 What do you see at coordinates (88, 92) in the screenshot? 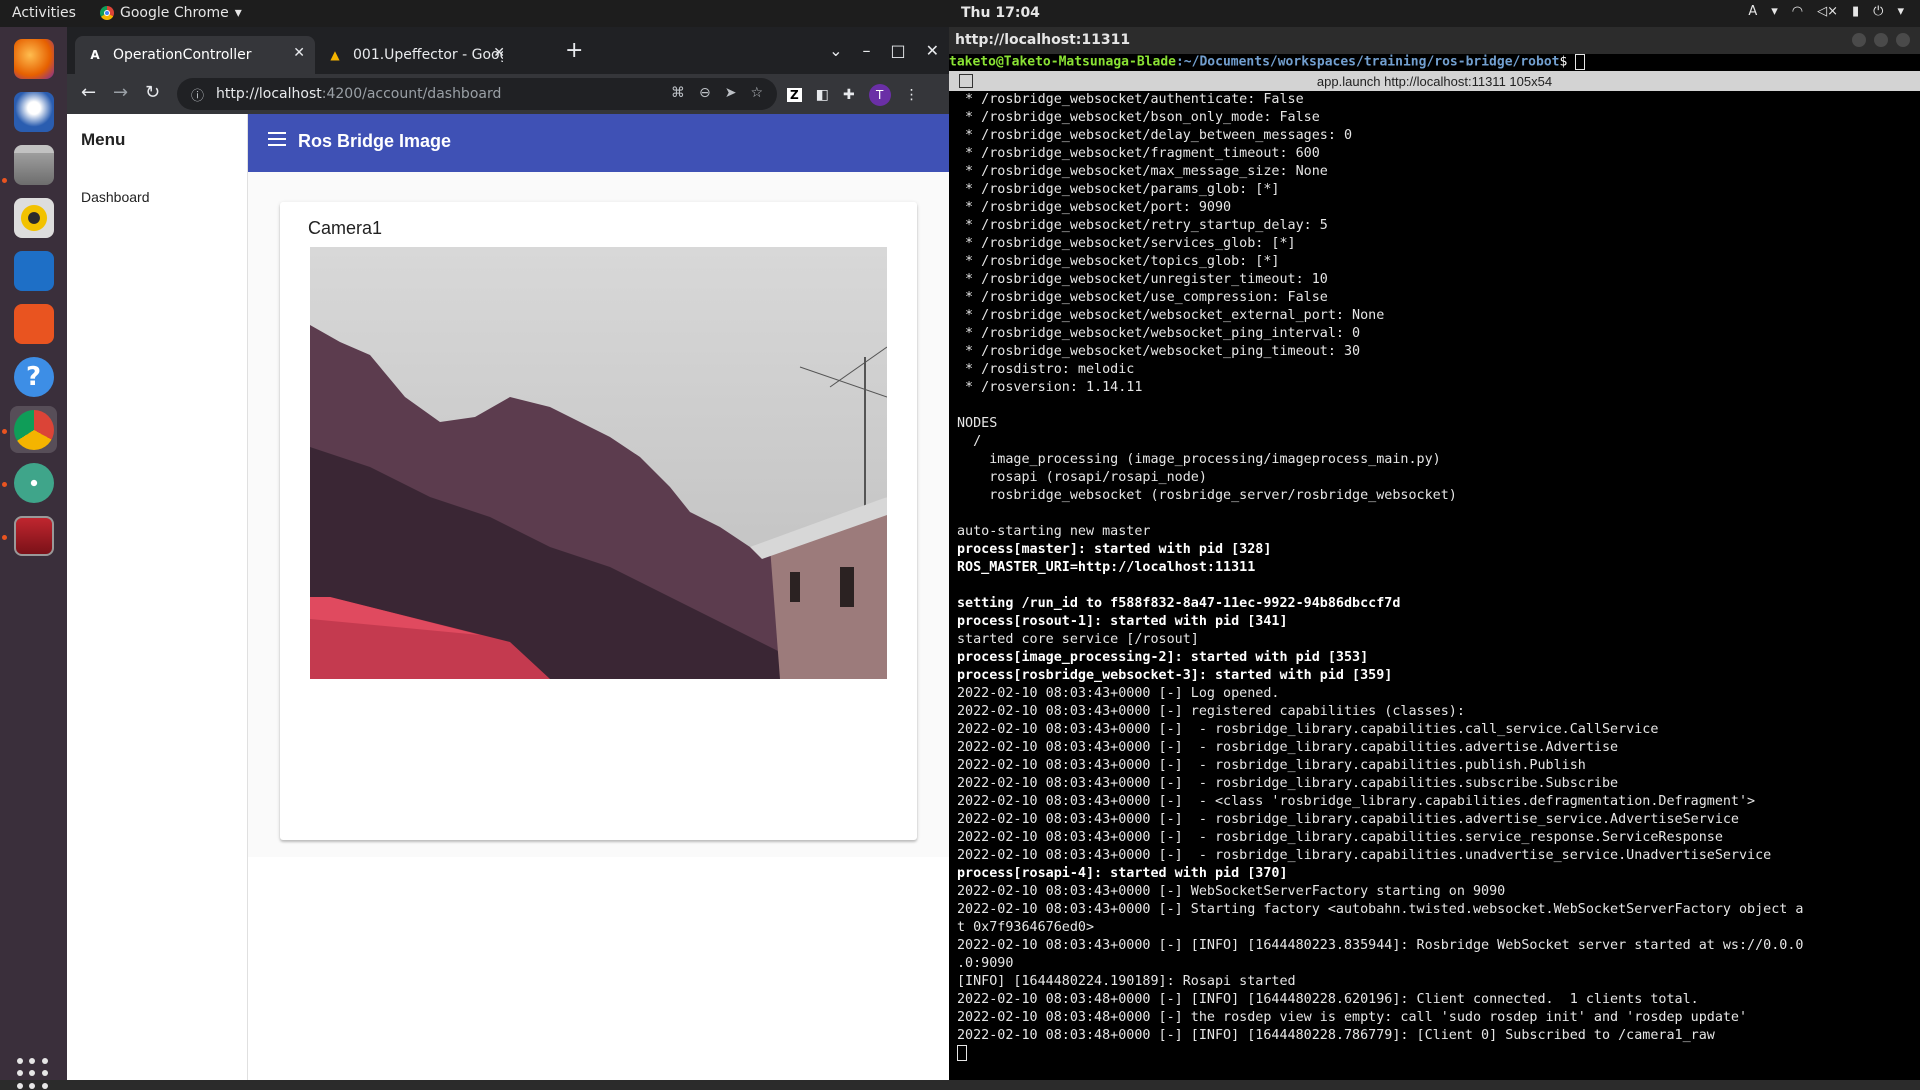
I see `back-icon: ←` at bounding box center [88, 92].